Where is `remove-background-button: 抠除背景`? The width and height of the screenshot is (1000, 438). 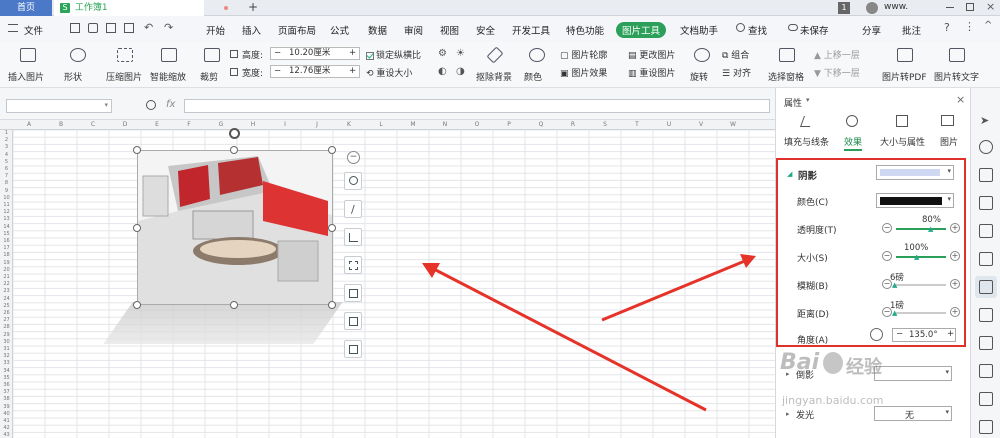
remove-background-button: 抠除背景 is located at coordinates (498, 65).